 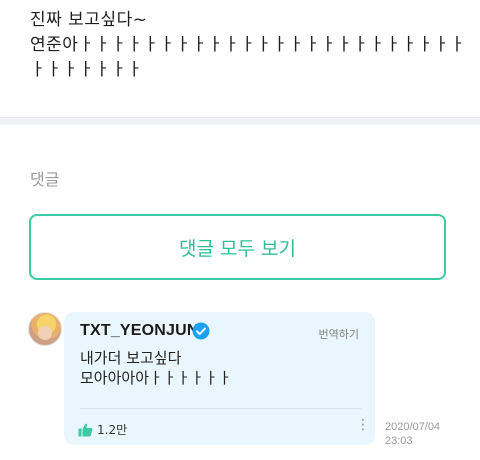 What do you see at coordinates (220, 408) in the screenshot?
I see `reply-divider` at bounding box center [220, 408].